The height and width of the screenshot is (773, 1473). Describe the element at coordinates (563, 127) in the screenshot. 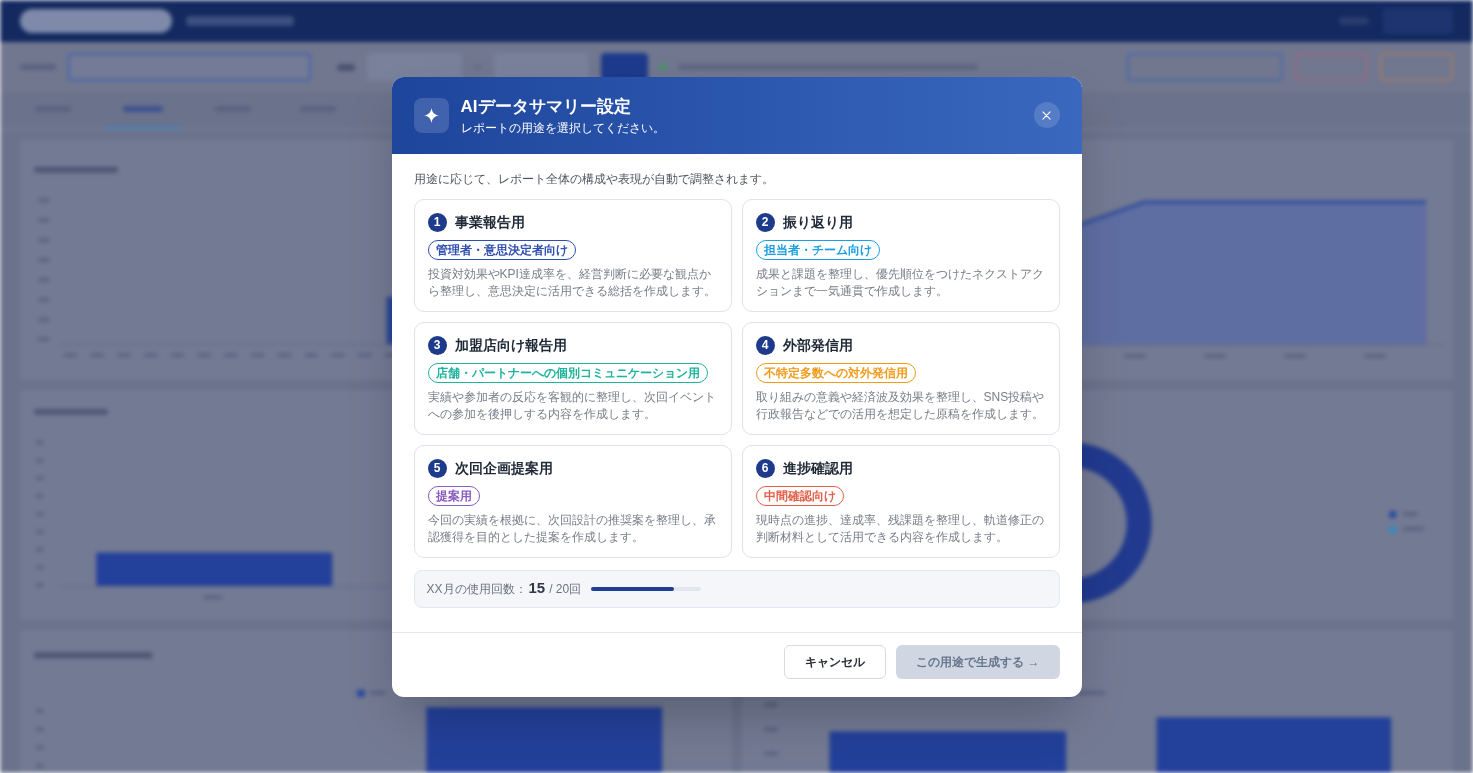

I see `dialog-subtitle: レポートの用途を選択してください。` at that location.